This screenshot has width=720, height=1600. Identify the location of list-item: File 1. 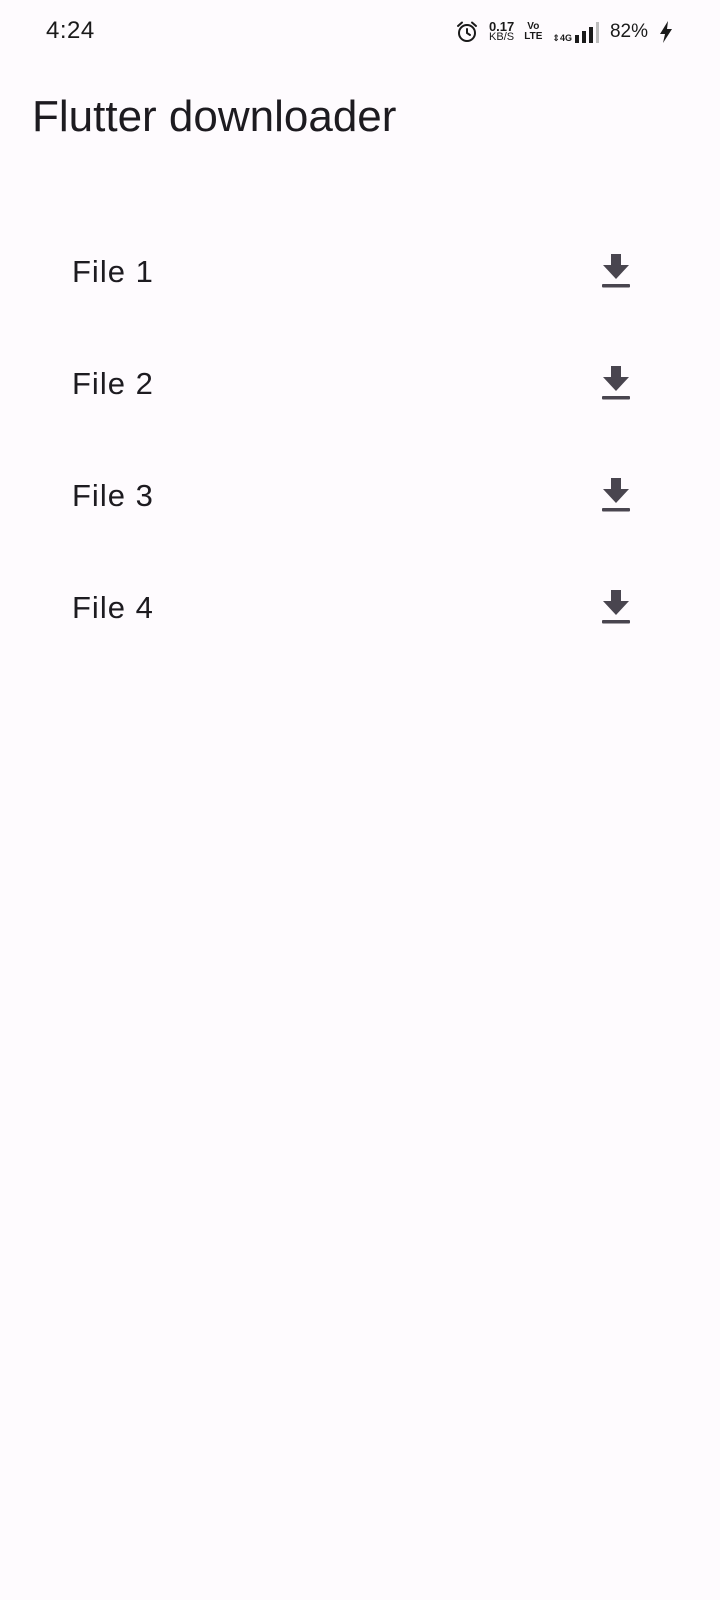
(360, 272).